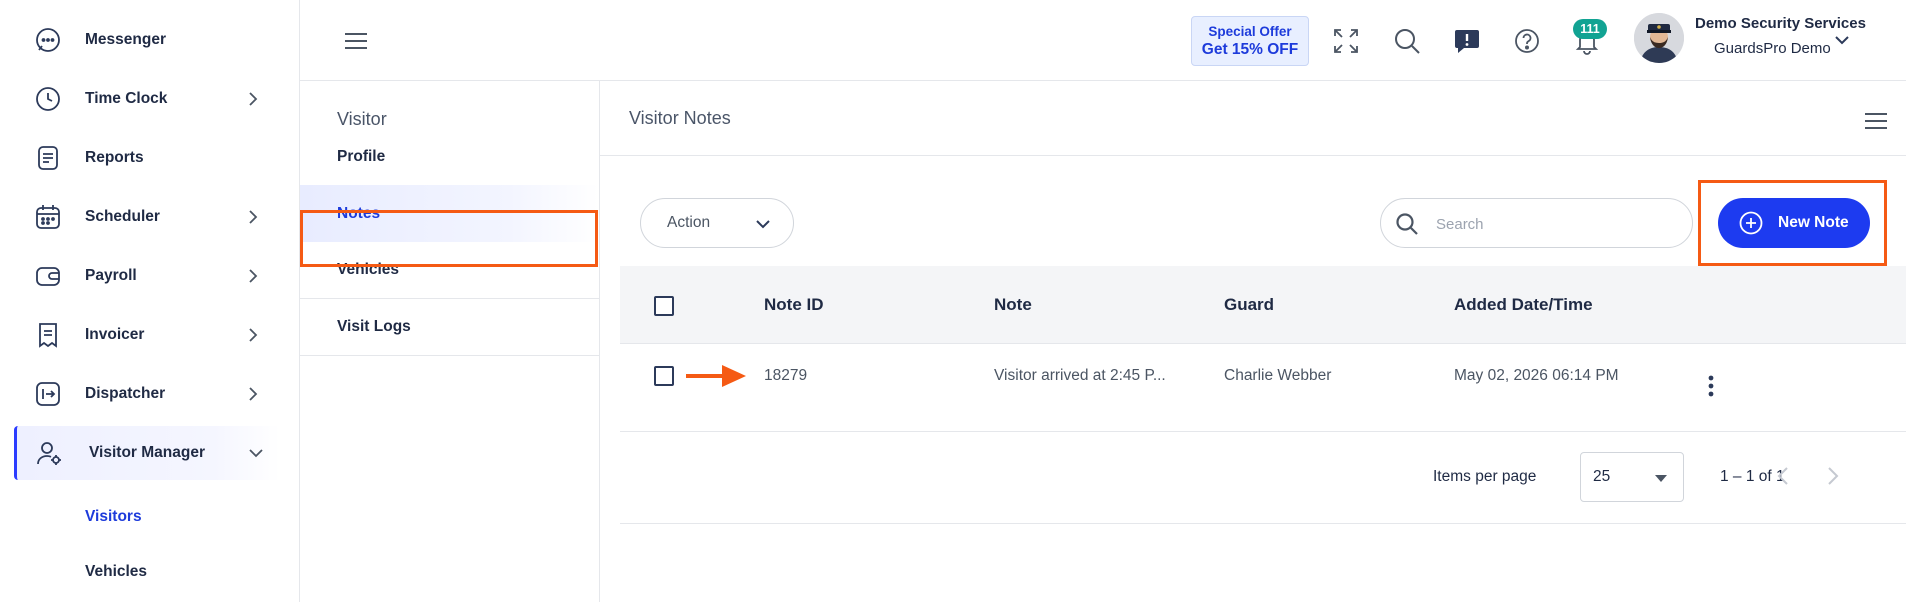 This screenshot has width=1906, height=602. Describe the element at coordinates (449, 270) in the screenshot. I see `subnav-item-vehicles: Vehicles` at that location.